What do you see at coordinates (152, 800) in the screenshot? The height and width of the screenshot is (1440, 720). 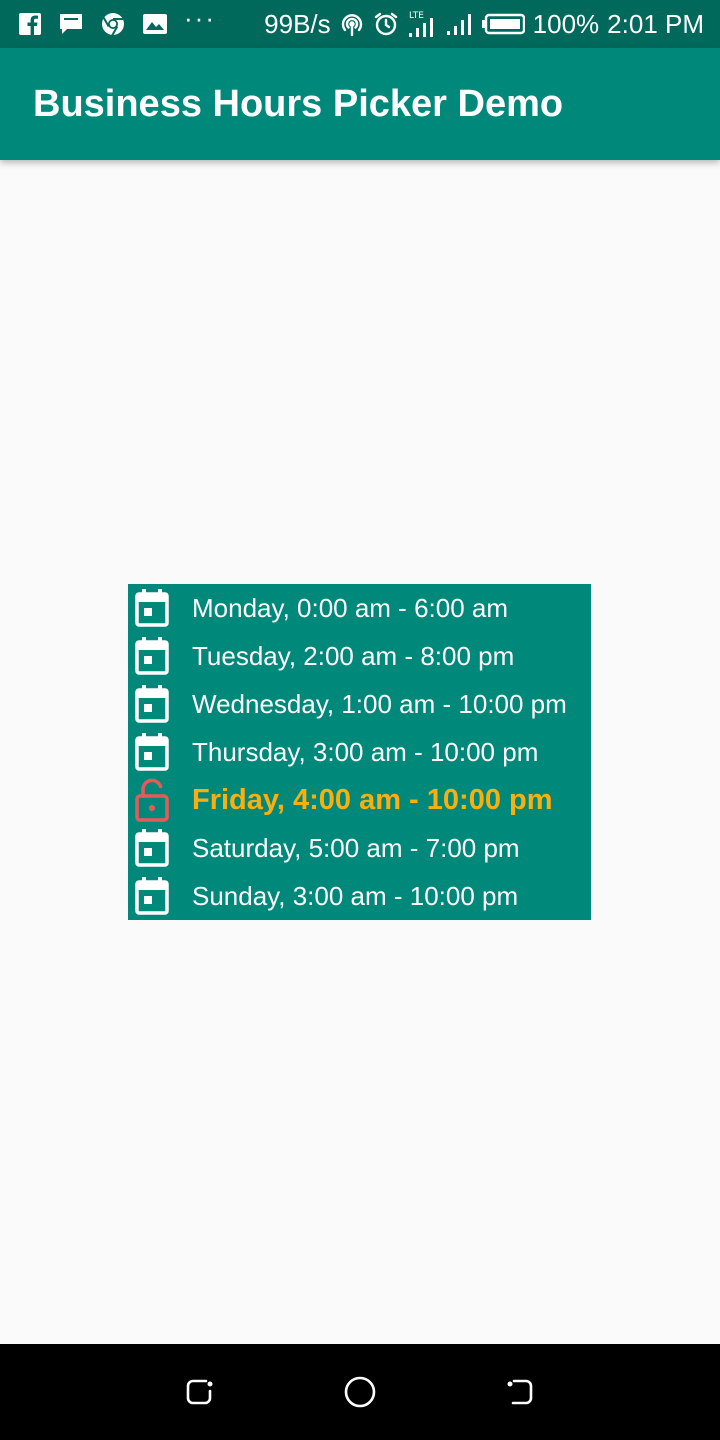 I see `unlock-icon` at bounding box center [152, 800].